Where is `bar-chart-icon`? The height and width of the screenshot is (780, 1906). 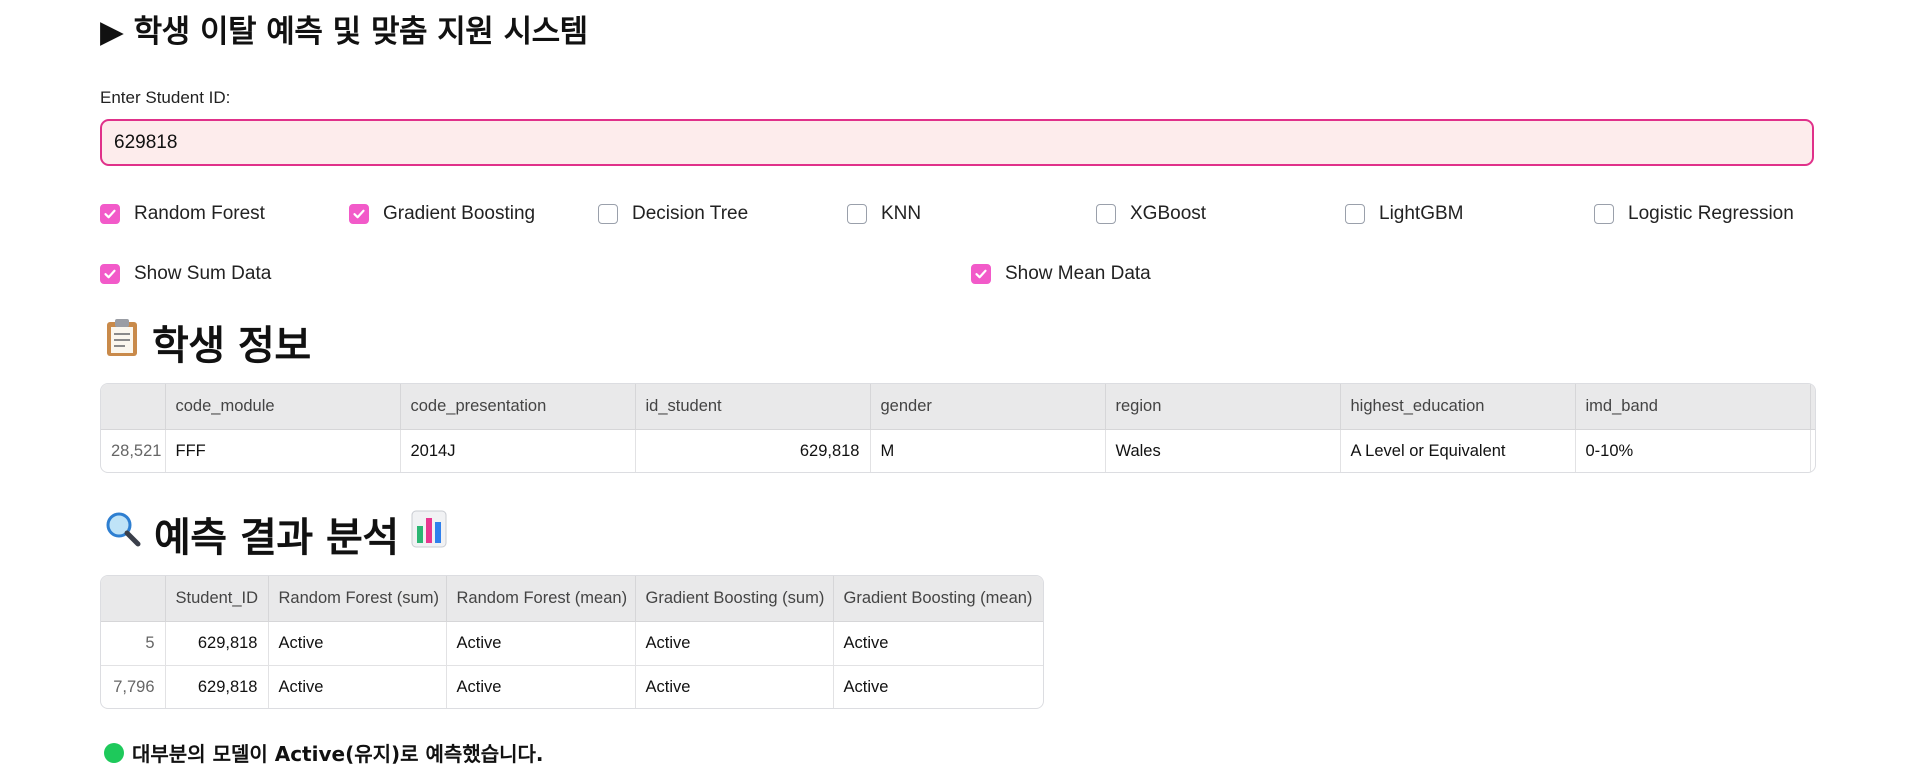 bar-chart-icon is located at coordinates (429, 534).